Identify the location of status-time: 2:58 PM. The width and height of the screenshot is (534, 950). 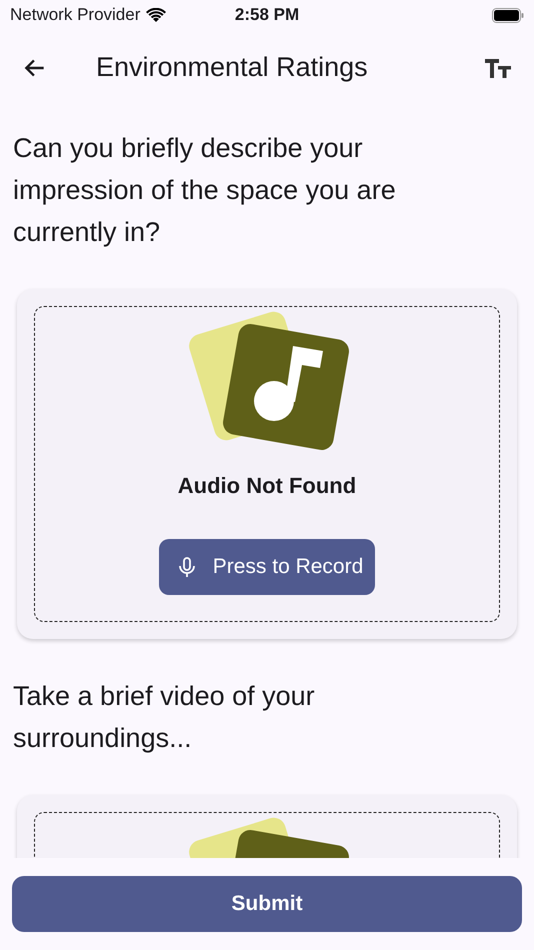
(267, 15).